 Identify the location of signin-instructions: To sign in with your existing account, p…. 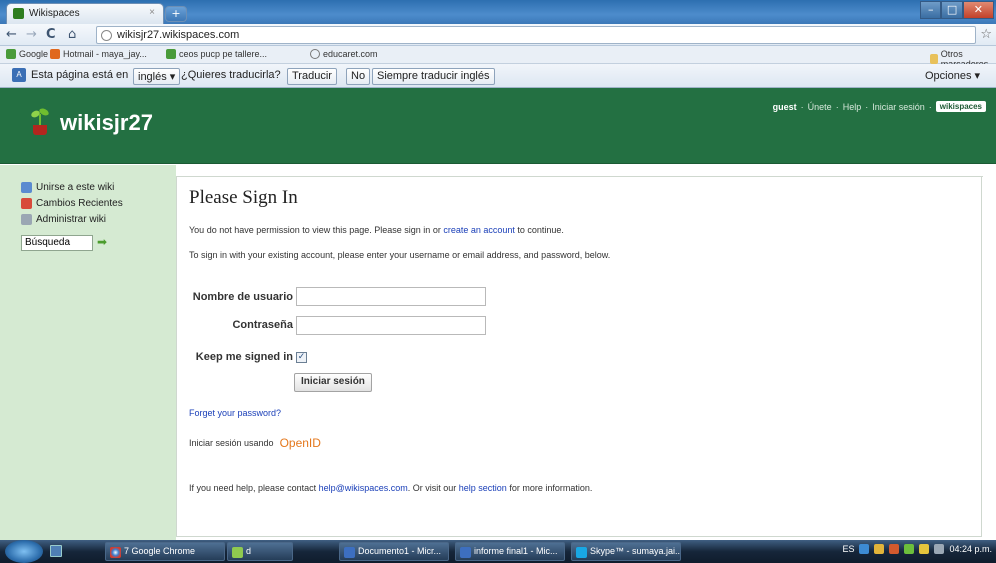
(400, 255).